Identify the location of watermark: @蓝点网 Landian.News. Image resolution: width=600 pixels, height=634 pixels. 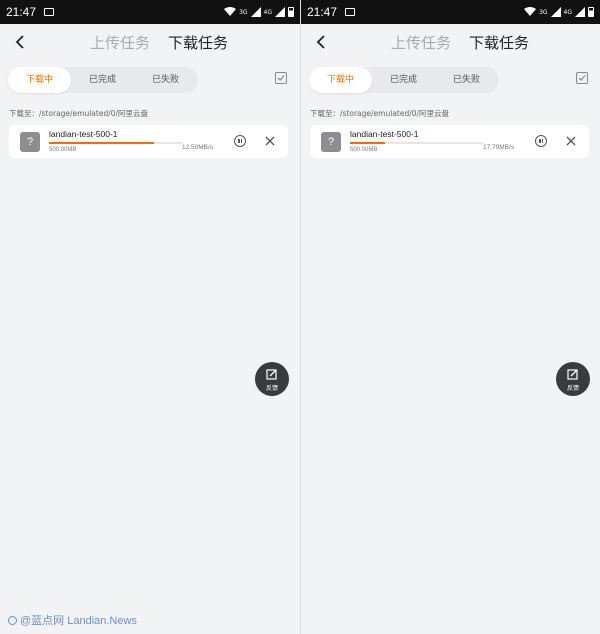
(72, 620).